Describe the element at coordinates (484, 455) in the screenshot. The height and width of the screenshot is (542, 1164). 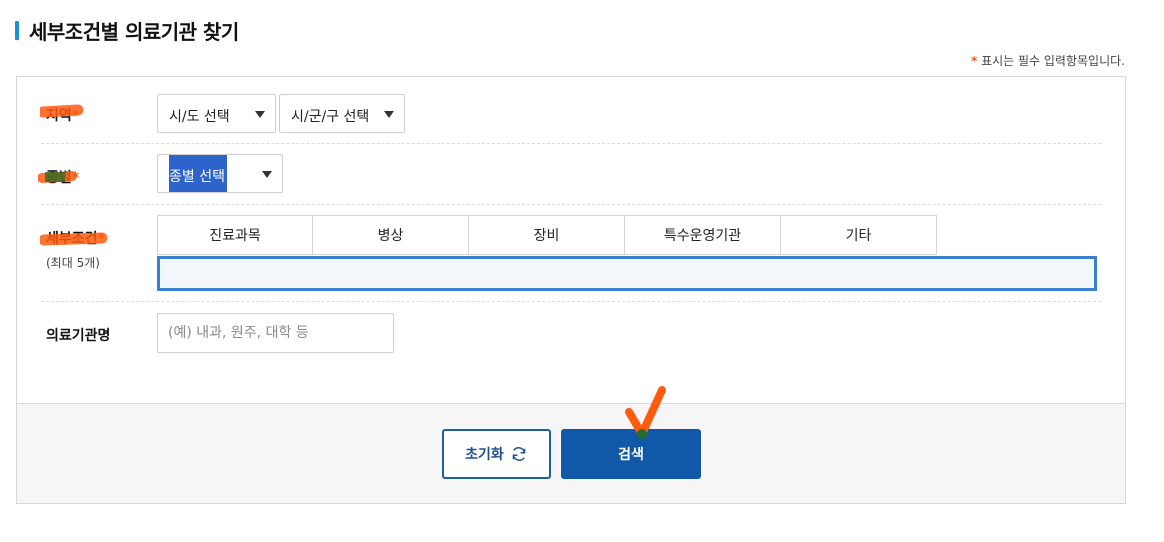
I see `reset-button-label: 초기화` at that location.